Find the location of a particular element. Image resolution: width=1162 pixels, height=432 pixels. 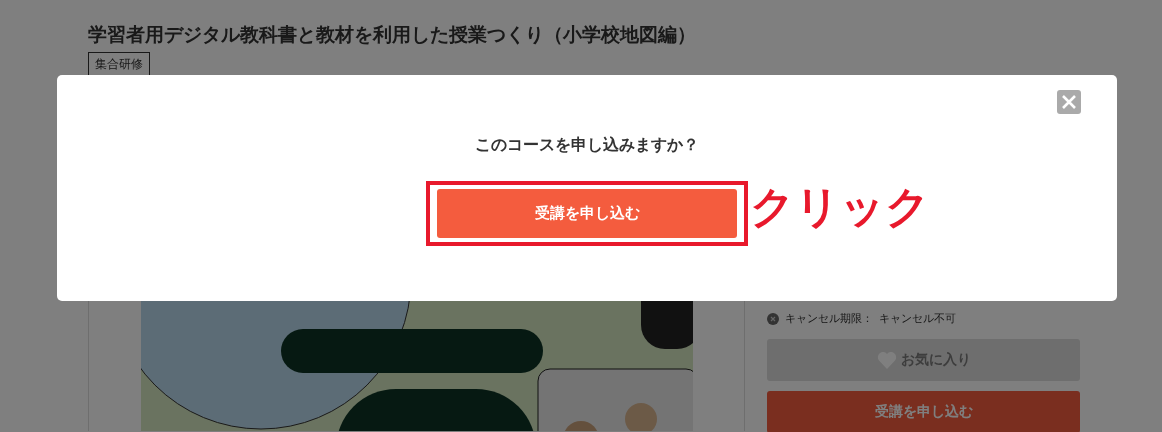

dialog-question: このコースを申し込みますか？ is located at coordinates (587, 145).